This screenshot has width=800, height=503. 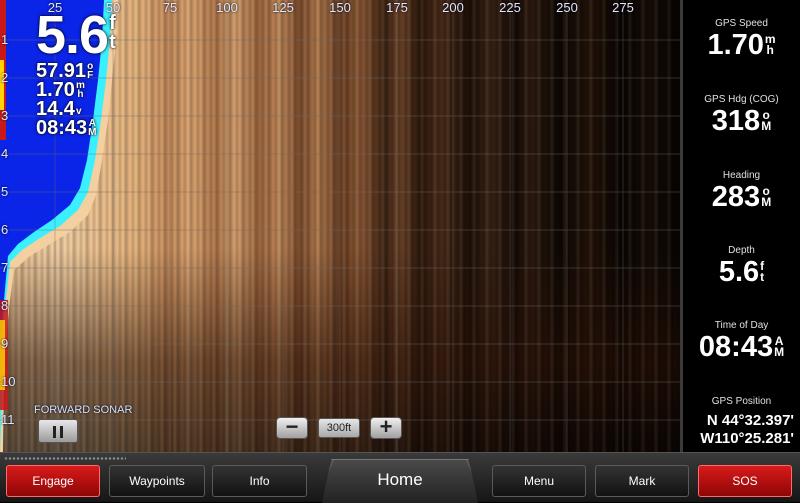 I want to click on time-unit-bottom: M, so click(x=92, y=132).